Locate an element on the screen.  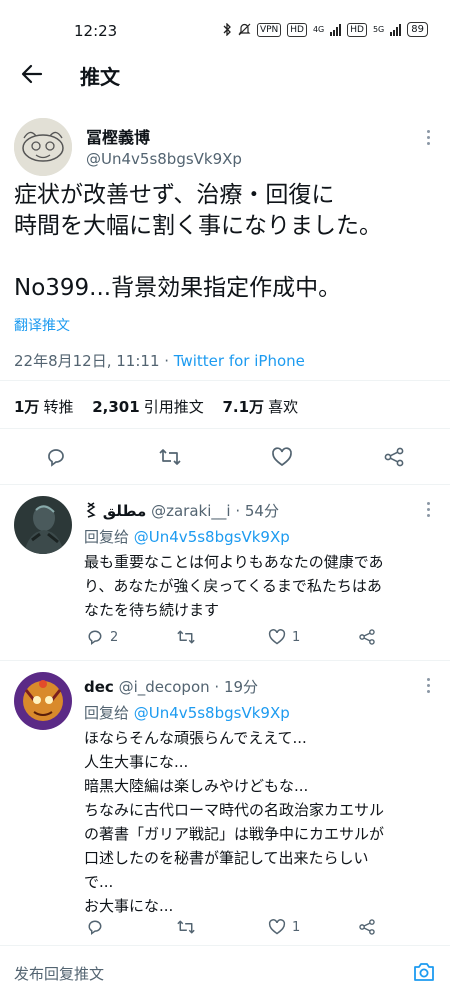
tweet-text-line is located at coordinates (224, 257).